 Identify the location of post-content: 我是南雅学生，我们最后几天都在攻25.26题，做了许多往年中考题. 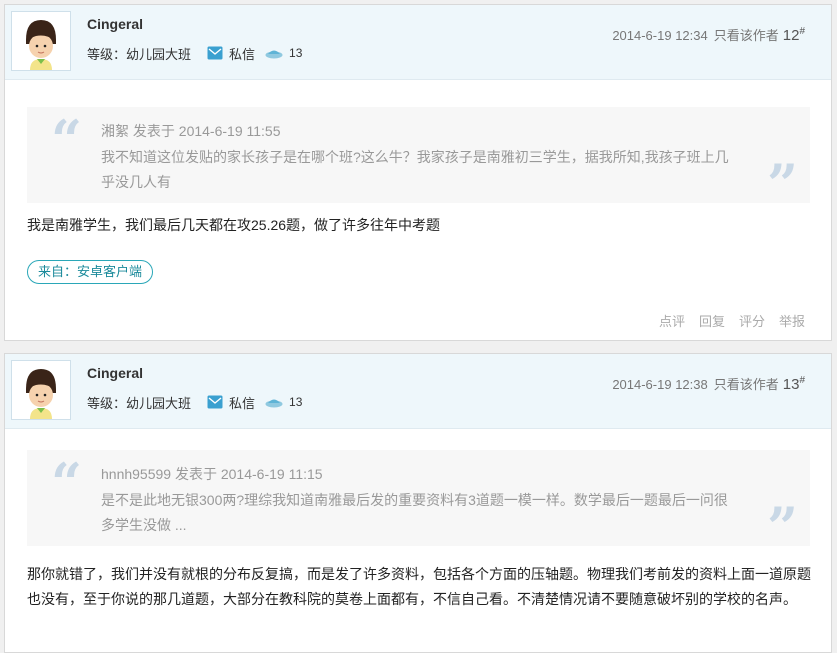
(234, 225).